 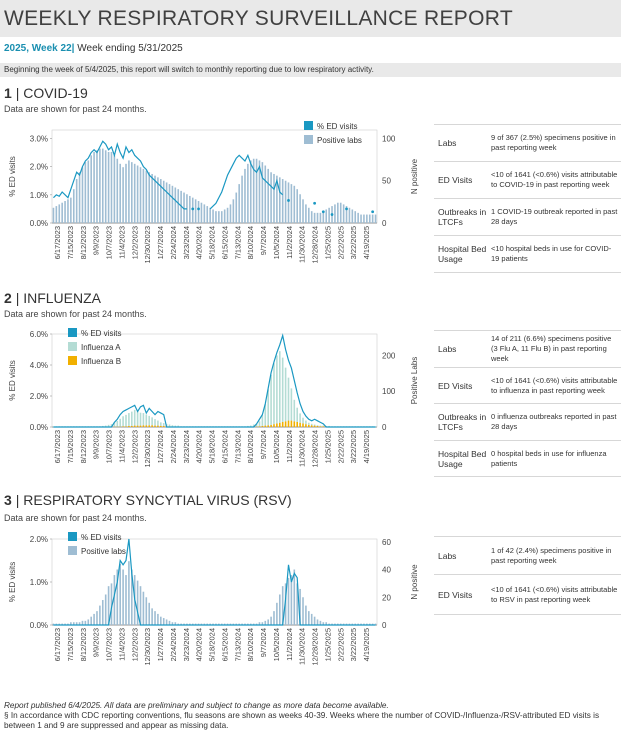 What do you see at coordinates (199, 446) in the screenshot?
I see `x-tick-label: 4/20/2024` at bounding box center [199, 446].